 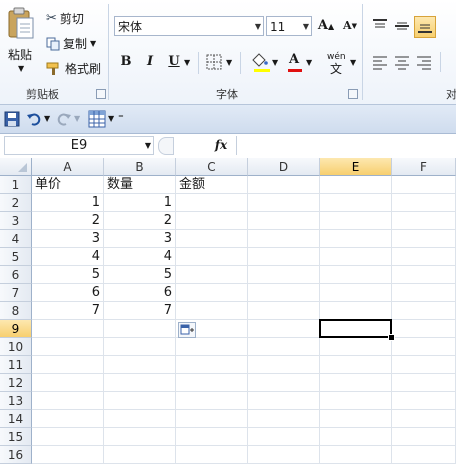 I want to click on row-header-1: 1, so click(x=16, y=185).